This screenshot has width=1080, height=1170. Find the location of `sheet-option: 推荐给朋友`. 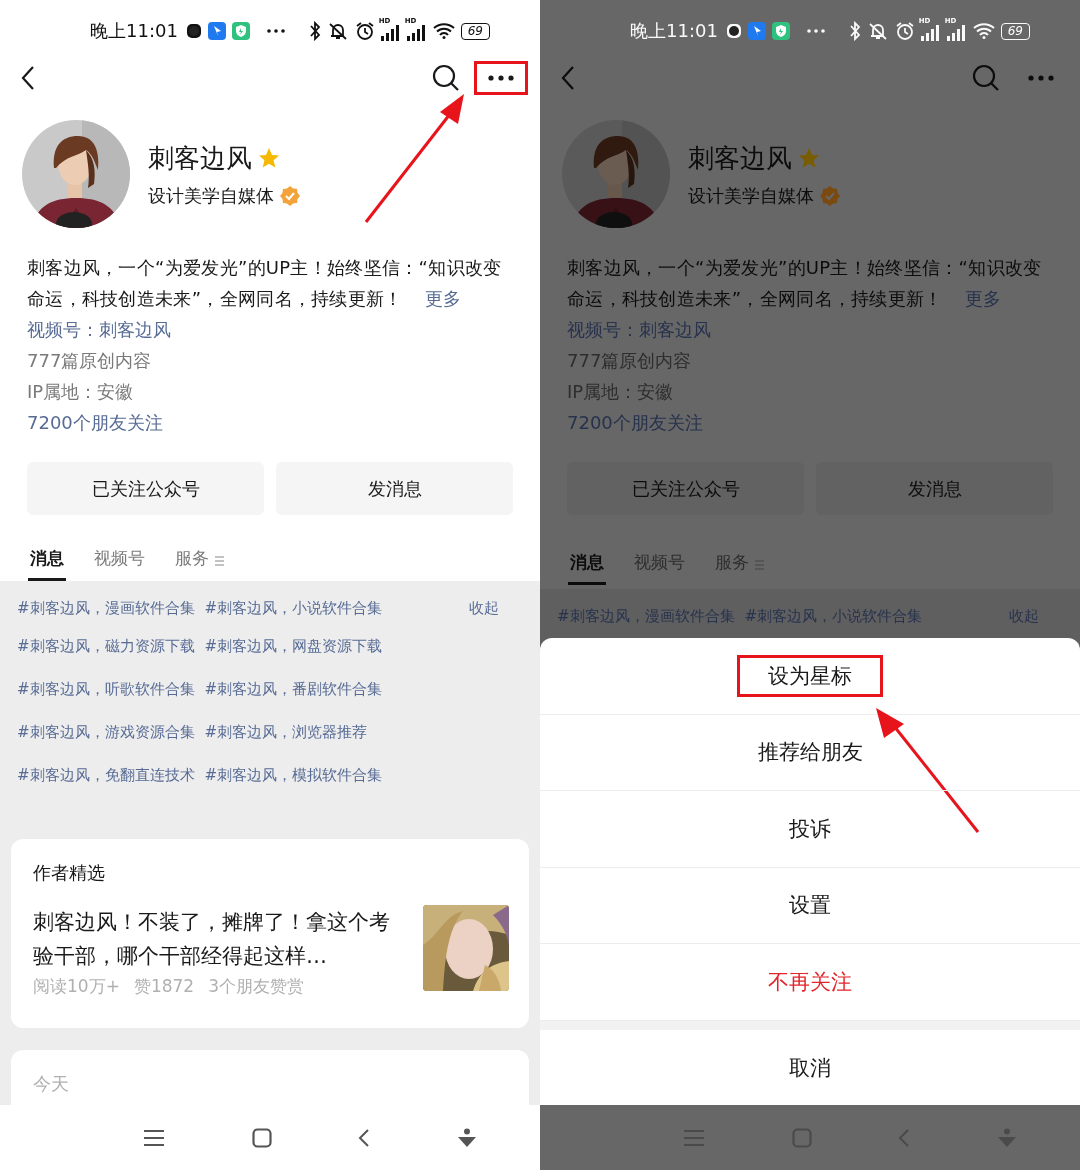

sheet-option: 推荐给朋友 is located at coordinates (810, 752).